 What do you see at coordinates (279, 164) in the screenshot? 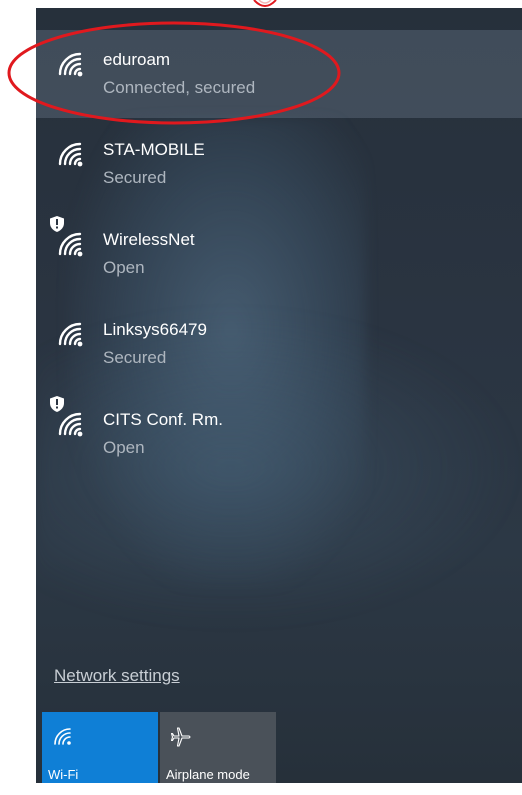
I see `network-item-sta-mobile: STA-MOBILE Secured` at bounding box center [279, 164].